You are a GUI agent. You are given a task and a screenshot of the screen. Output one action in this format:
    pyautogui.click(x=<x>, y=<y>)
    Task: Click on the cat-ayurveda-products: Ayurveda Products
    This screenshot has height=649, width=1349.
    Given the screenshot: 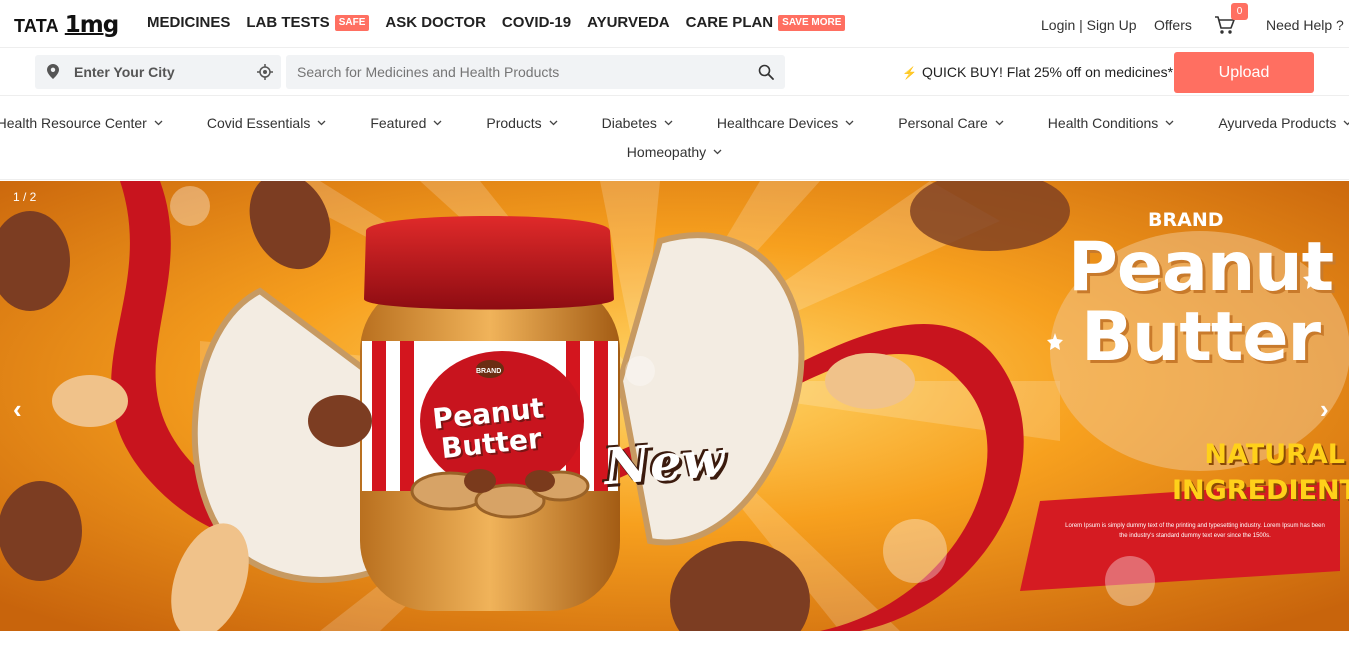 What is the action you would take?
    pyautogui.click(x=1283, y=123)
    